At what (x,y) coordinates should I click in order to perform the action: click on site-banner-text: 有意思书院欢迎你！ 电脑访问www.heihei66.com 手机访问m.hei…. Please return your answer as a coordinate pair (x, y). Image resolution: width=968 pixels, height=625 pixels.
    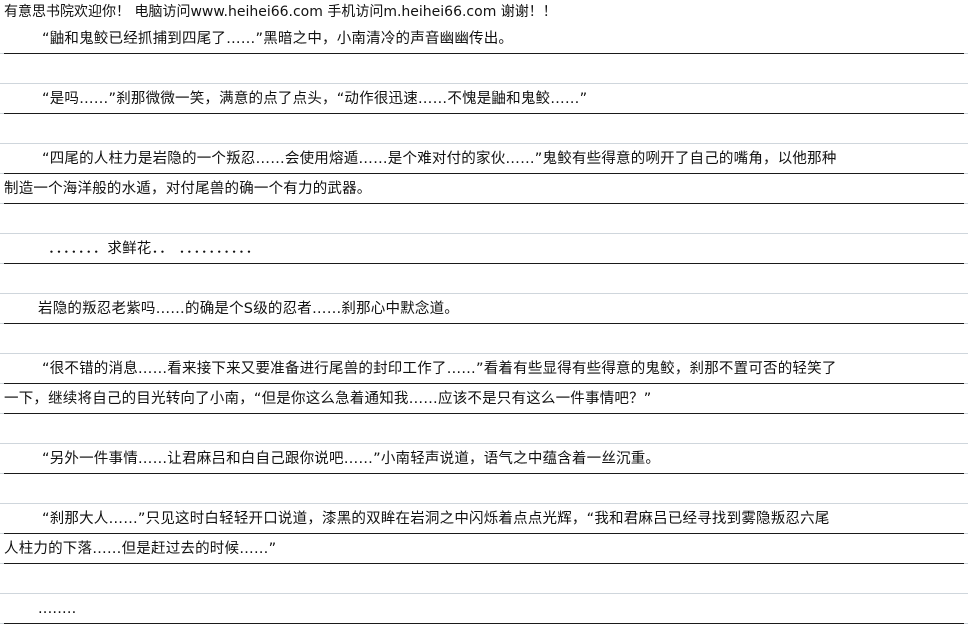
    Looking at the image, I should click on (280, 12).